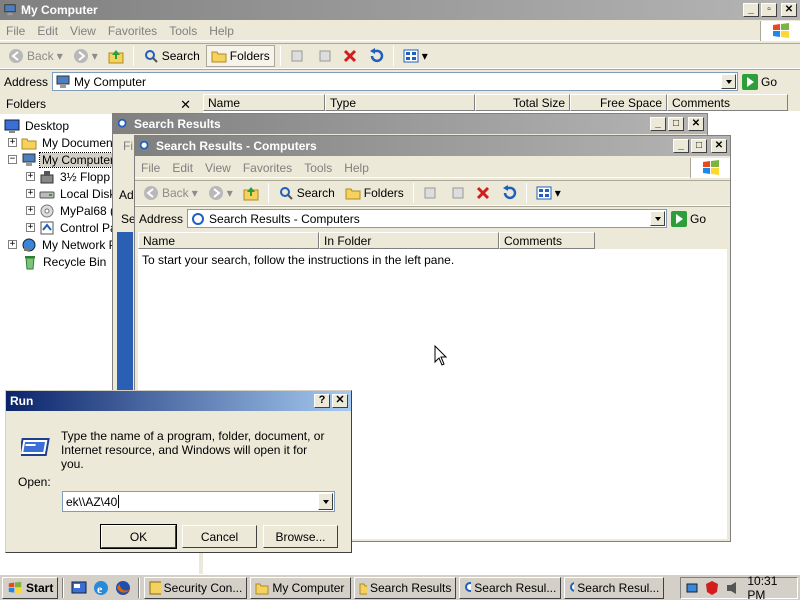 Image resolution: width=800 pixels, height=602 pixels. Describe the element at coordinates (219, 536) in the screenshot. I see `cancel-button: Cancel` at that location.